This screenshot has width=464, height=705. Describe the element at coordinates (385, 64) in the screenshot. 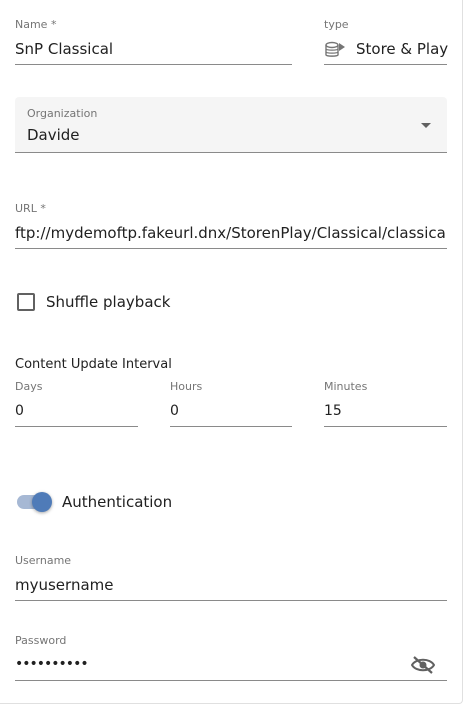

I see `type-underline` at that location.